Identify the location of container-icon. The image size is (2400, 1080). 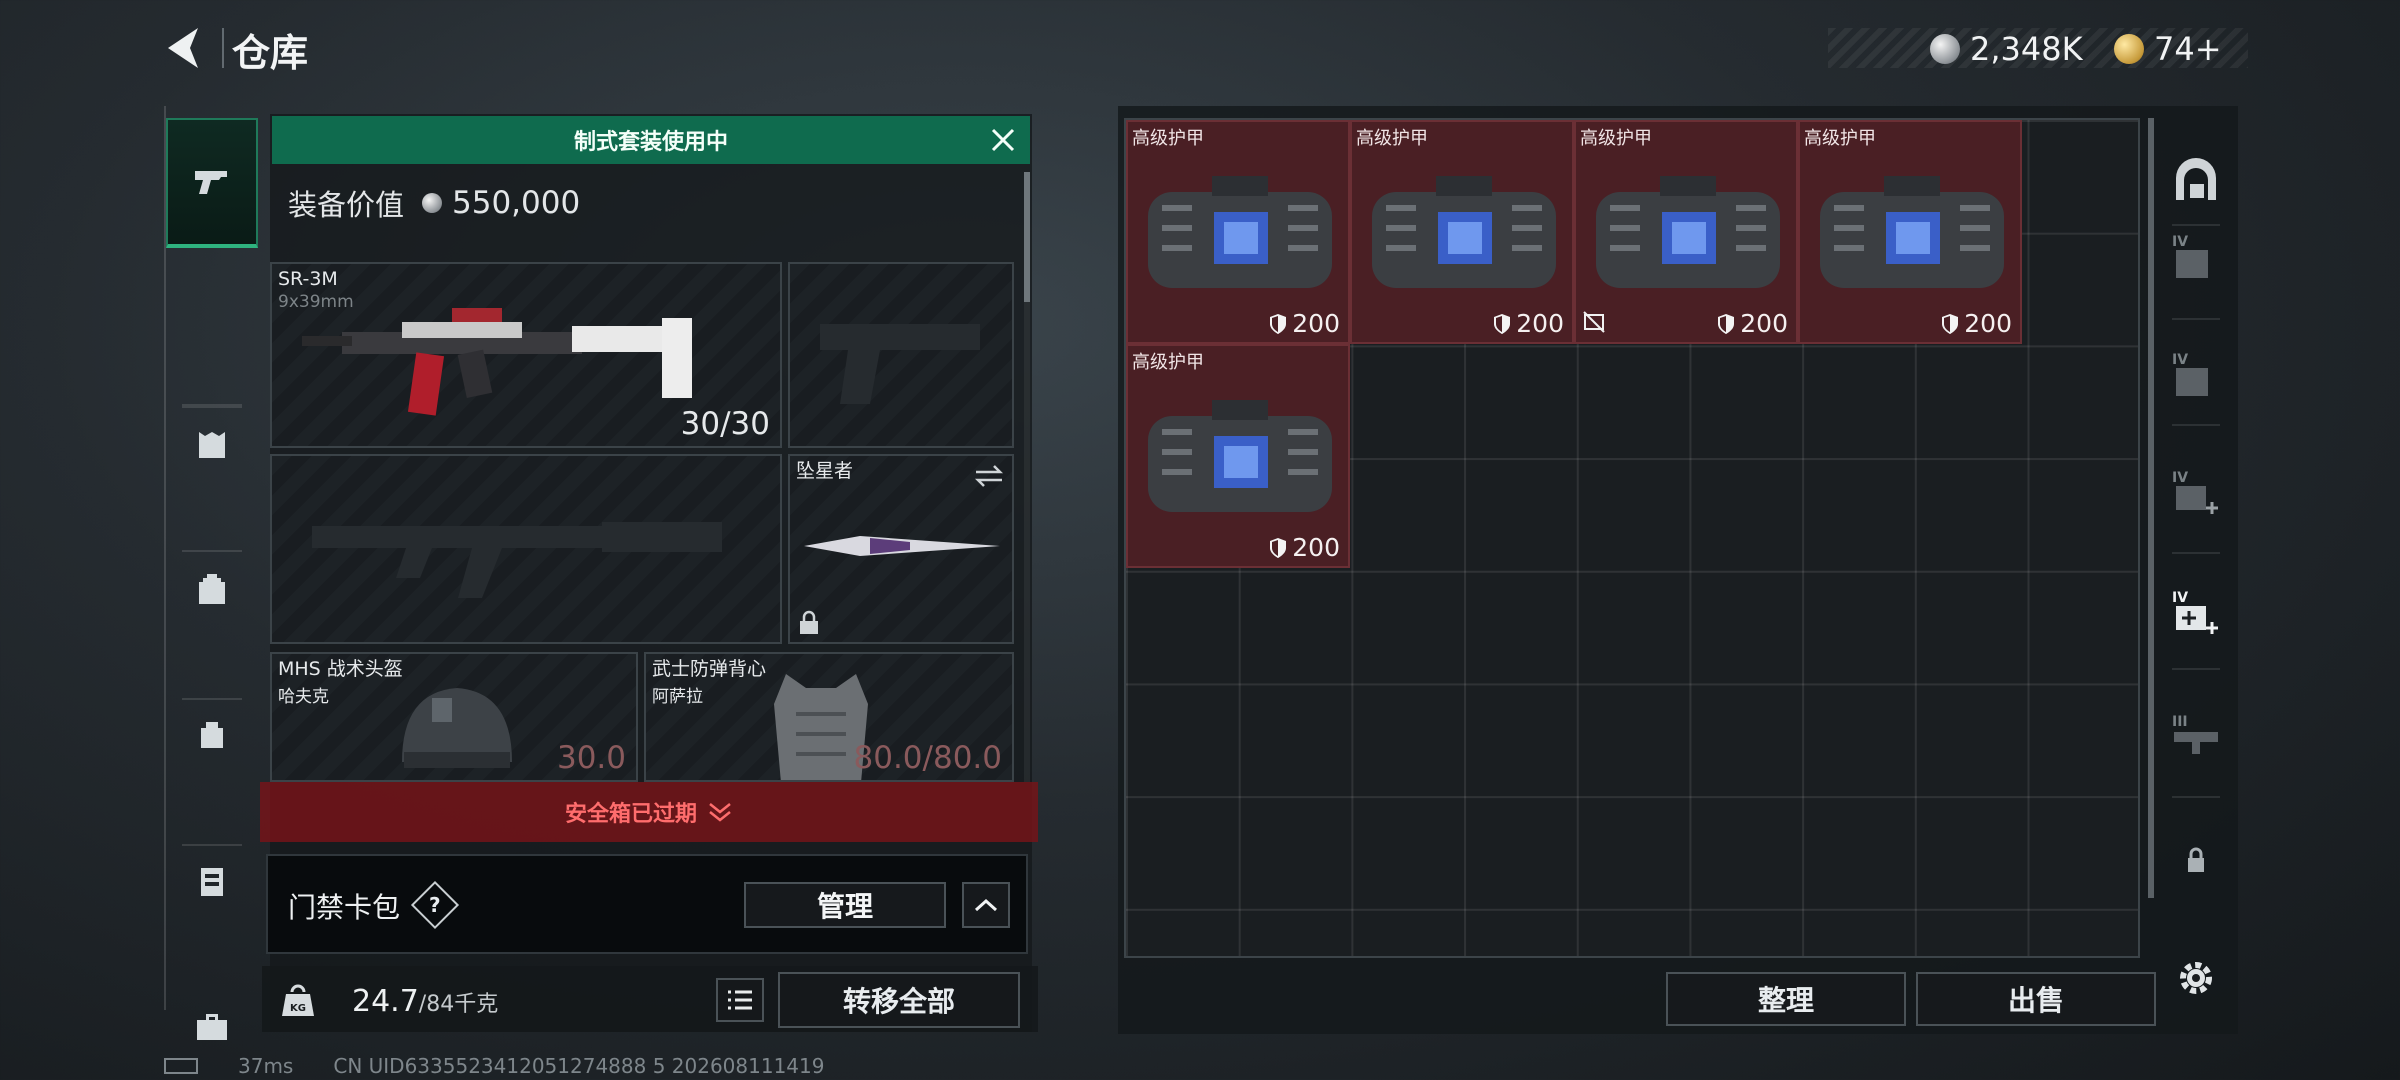
(212, 882).